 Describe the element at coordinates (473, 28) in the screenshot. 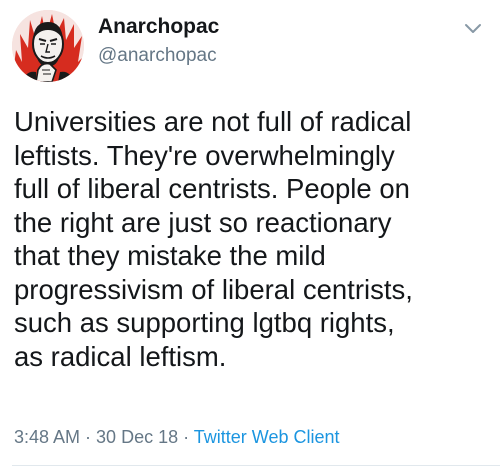

I see `chevron-down-icon` at that location.